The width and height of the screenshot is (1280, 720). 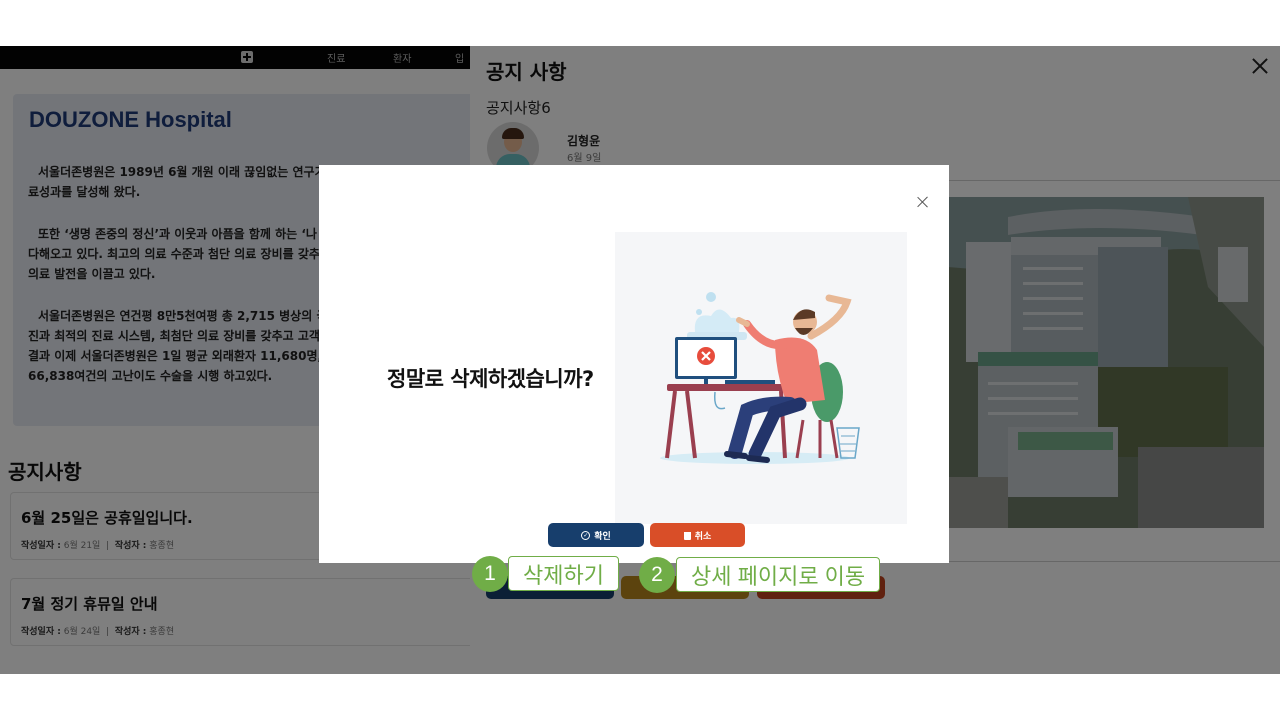 I want to click on callout-number-badge: 2, so click(x=657, y=575).